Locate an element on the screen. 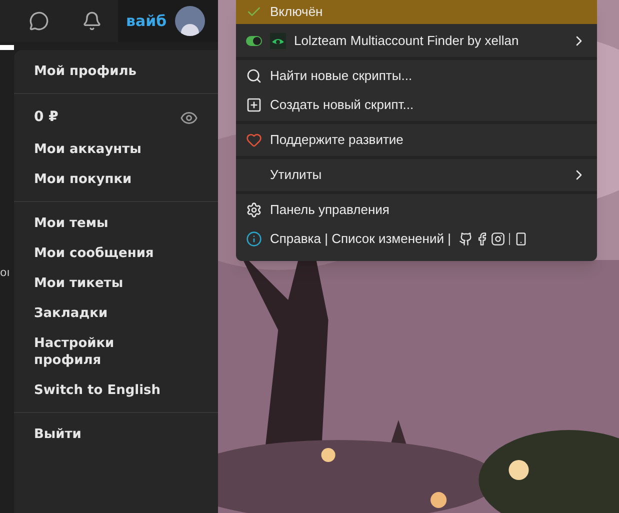 The image size is (619, 513). menu-item-label: Lolzteam Multiaccount Finder by xellan is located at coordinates (406, 41).